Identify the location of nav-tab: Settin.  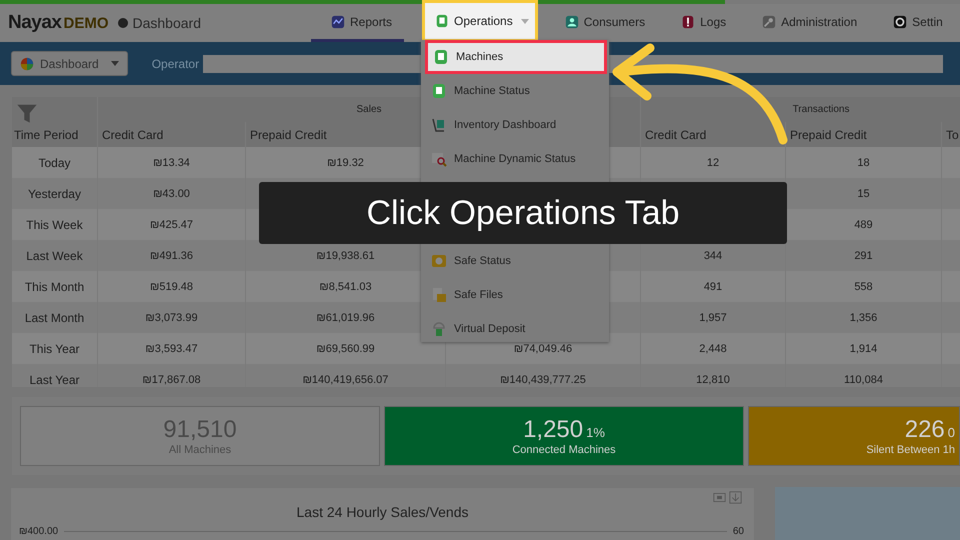
(918, 23).